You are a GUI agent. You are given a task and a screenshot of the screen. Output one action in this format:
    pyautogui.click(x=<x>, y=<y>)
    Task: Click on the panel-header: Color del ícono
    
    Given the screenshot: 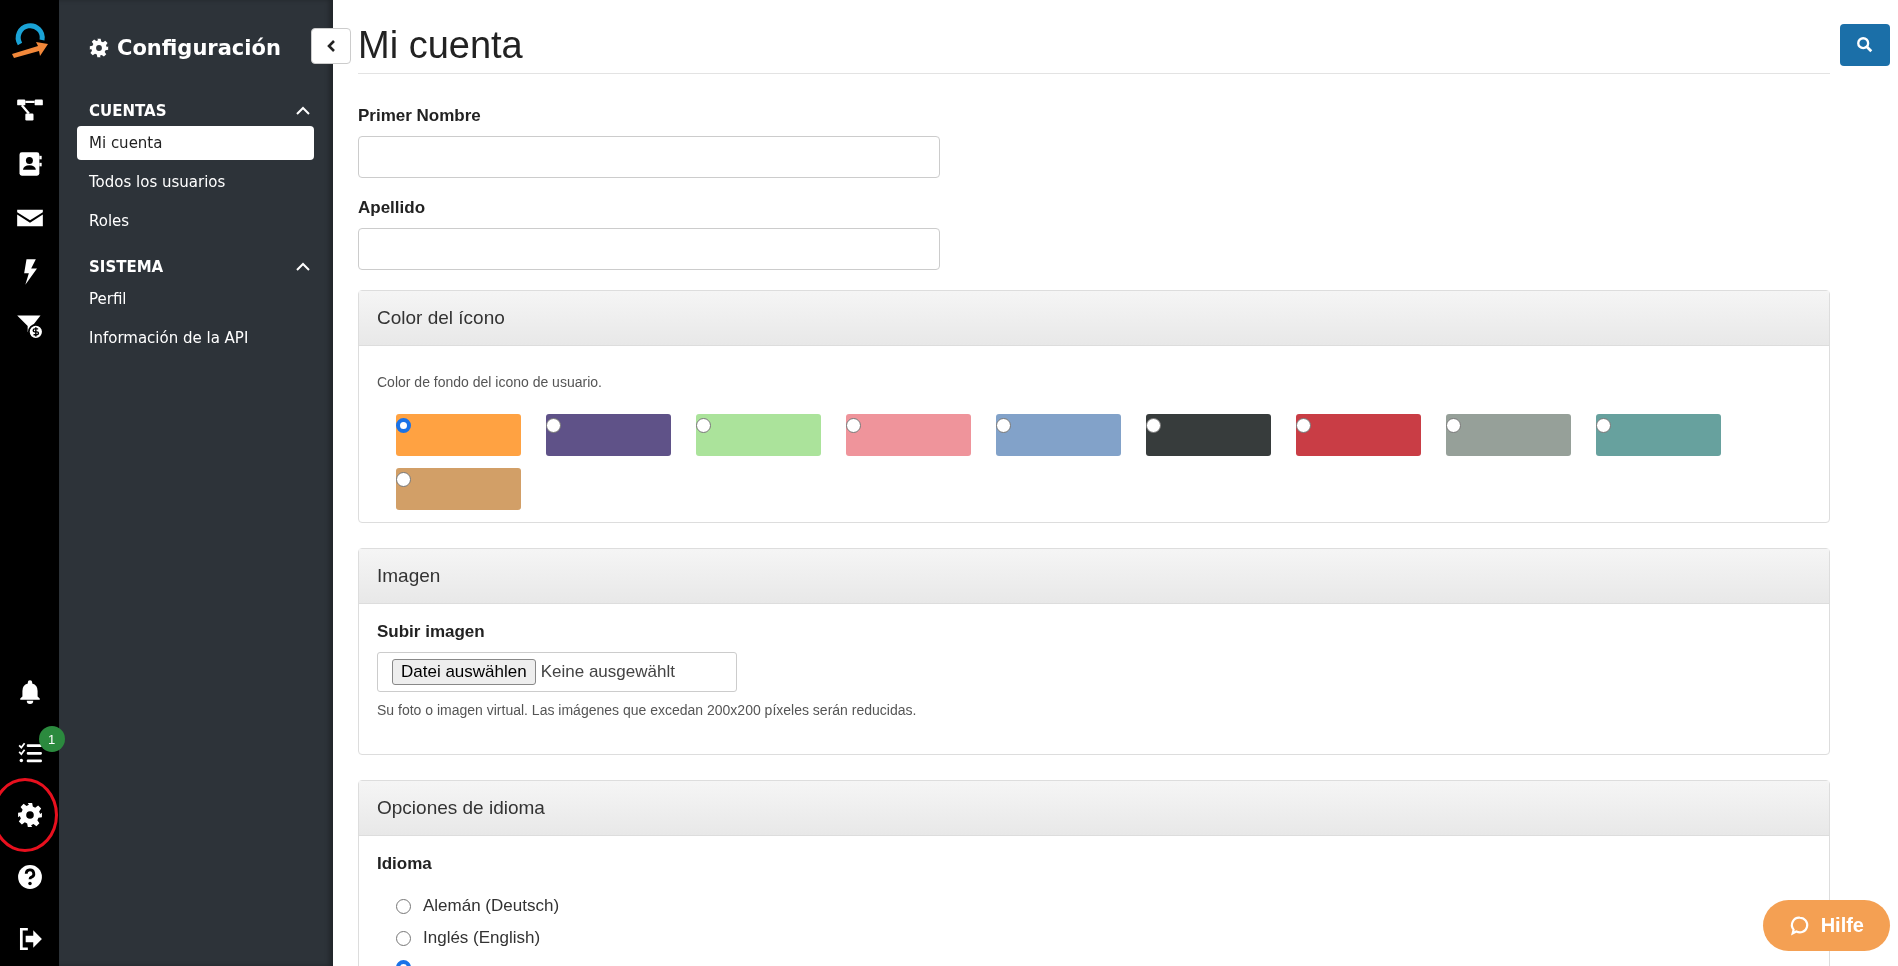 What is the action you would take?
    pyautogui.click(x=1094, y=318)
    